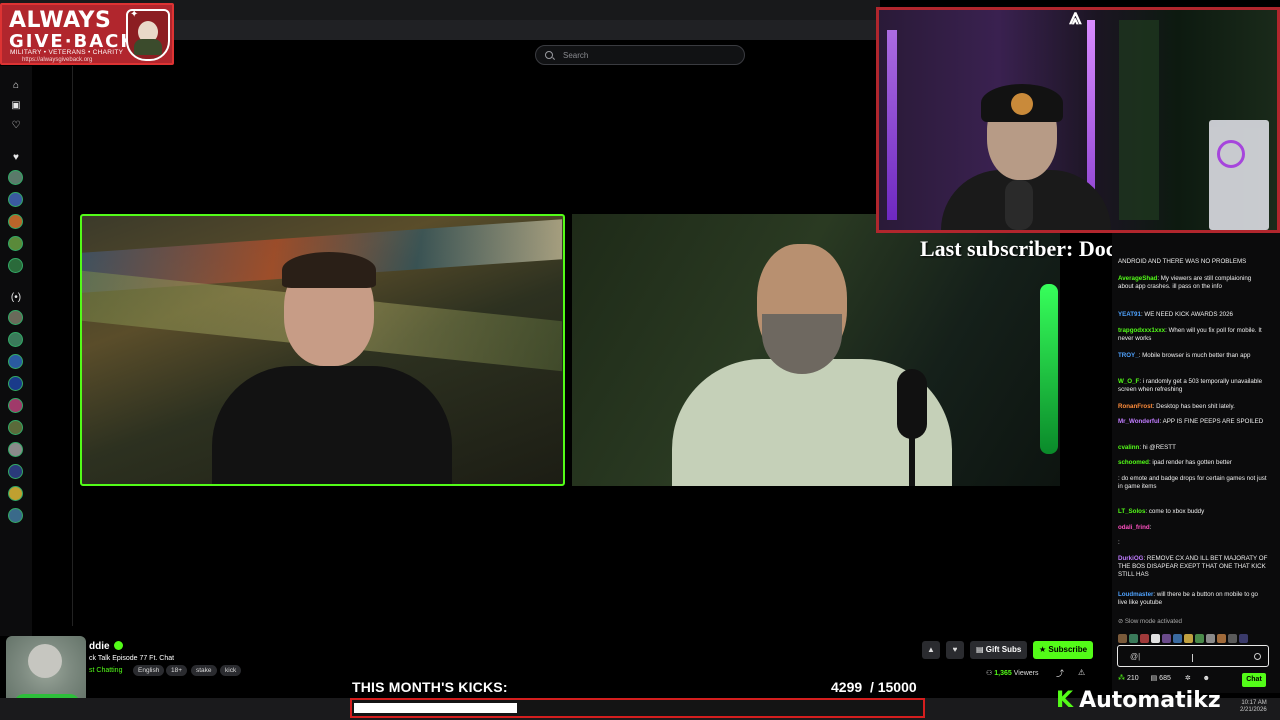 The width and height of the screenshot is (1280, 720). Describe the element at coordinates (1075, 18) in the screenshot. I see `a-logo-icon: ⩓` at that location.